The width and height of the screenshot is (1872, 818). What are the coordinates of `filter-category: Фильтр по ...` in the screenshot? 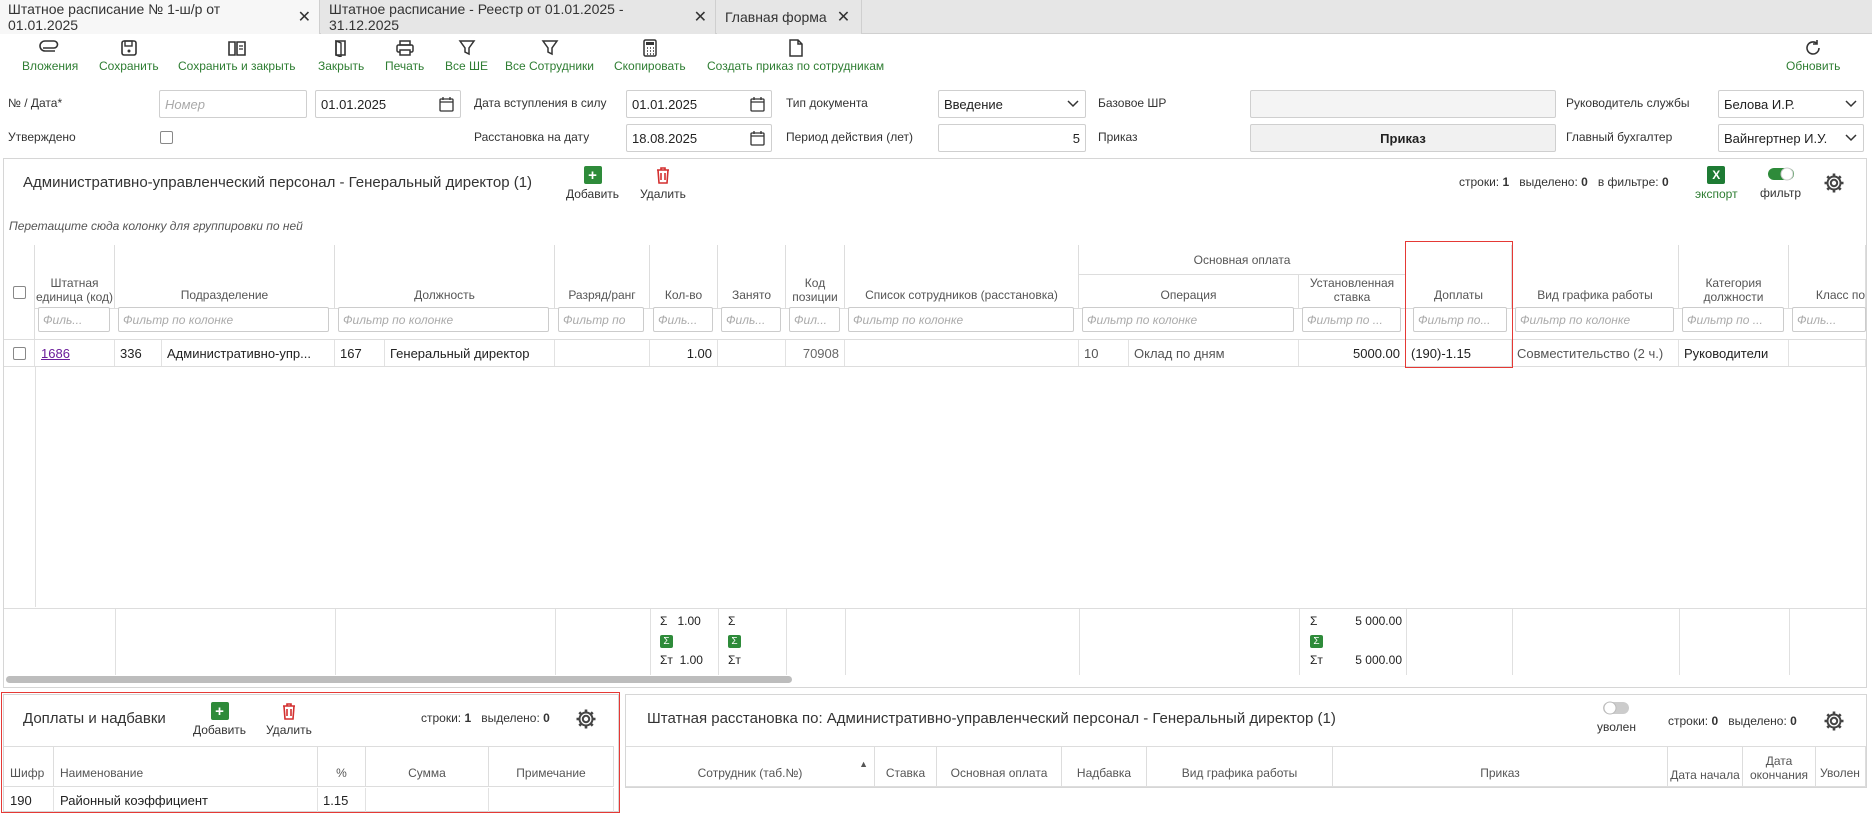 It's located at (1733, 319).